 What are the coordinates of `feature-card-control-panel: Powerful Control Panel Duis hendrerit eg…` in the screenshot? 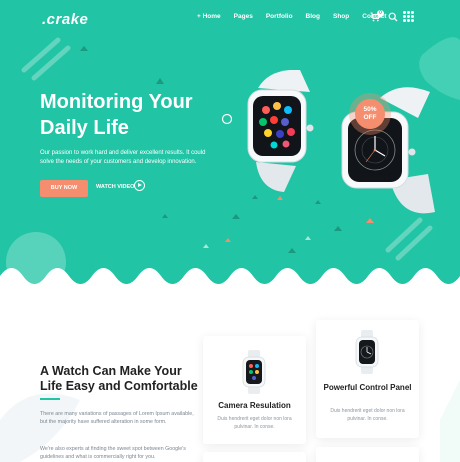 It's located at (367, 379).